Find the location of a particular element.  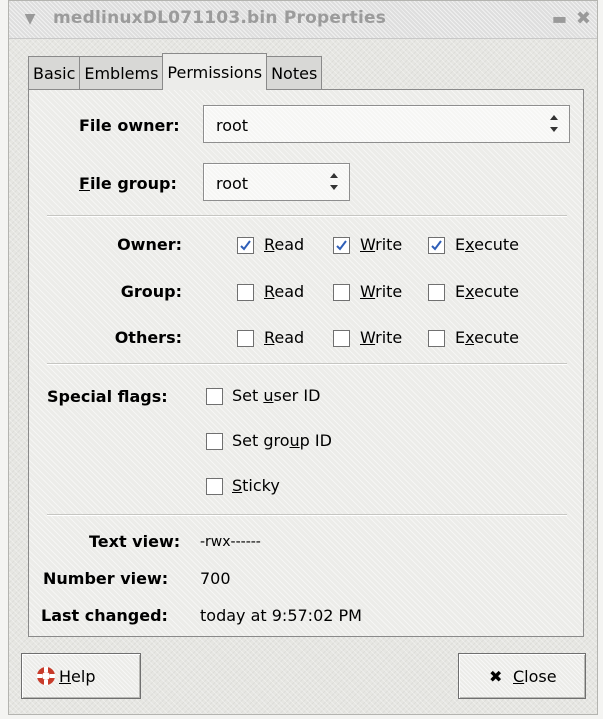

help-button-label: Help is located at coordinates (77, 676).